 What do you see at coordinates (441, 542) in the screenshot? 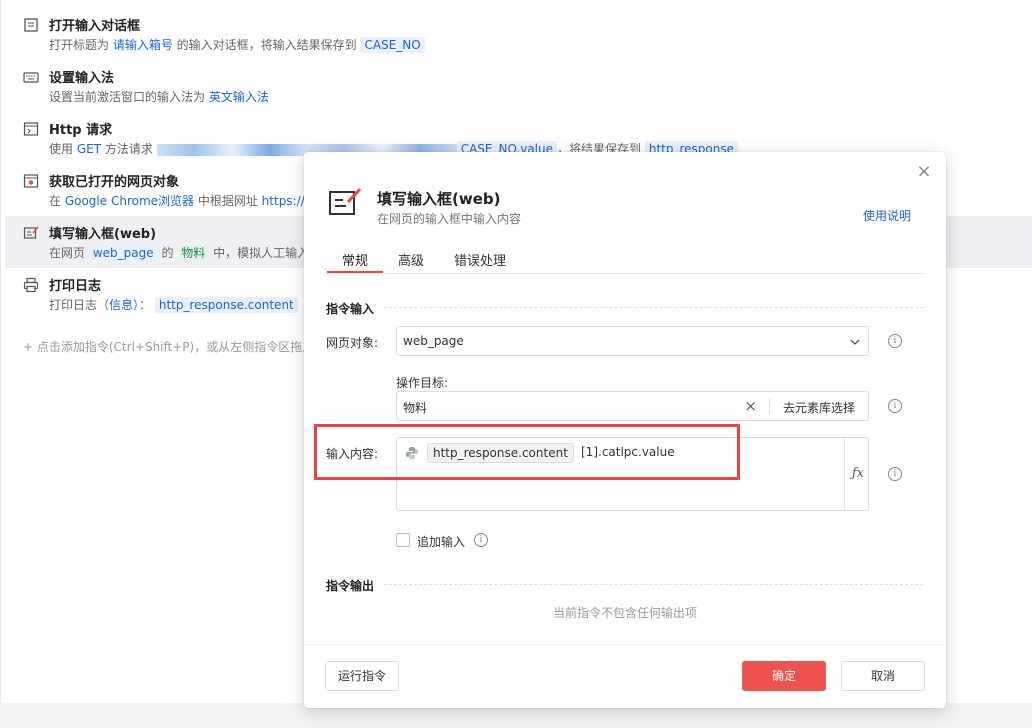
I see `append-input-label: 追加输入` at bounding box center [441, 542].